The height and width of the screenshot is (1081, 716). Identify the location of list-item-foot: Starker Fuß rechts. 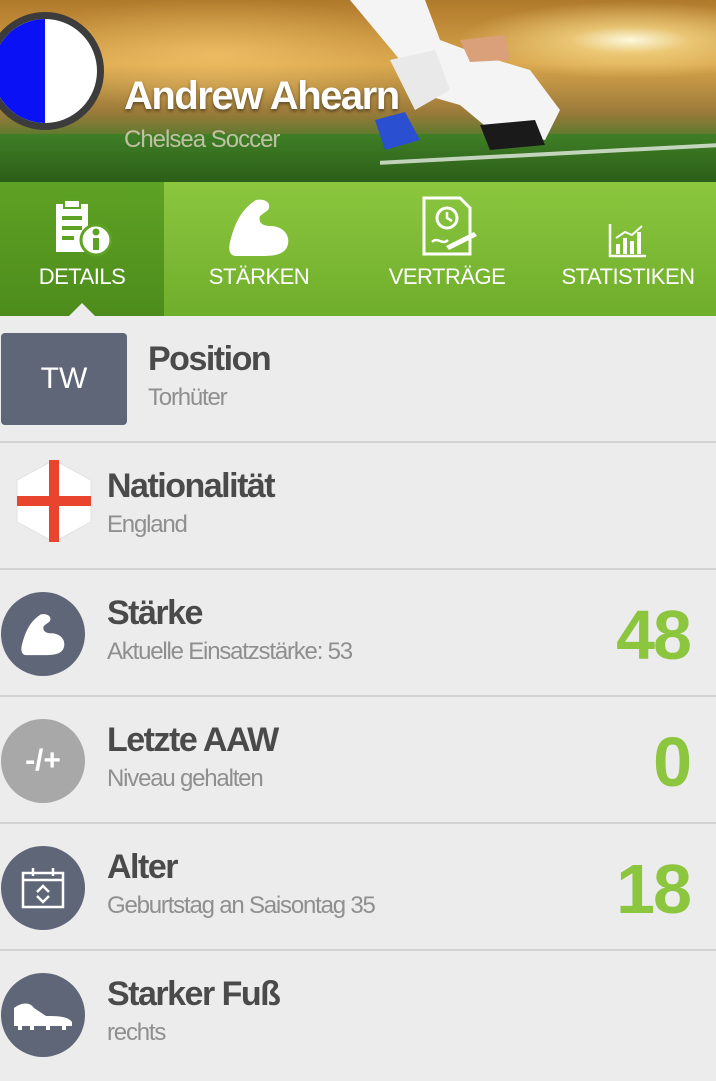
(358, 1014).